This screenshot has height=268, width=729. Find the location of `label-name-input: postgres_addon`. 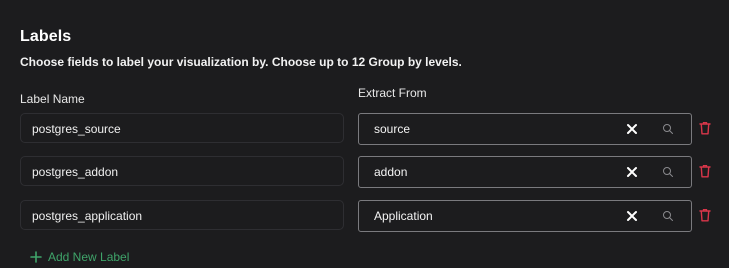

label-name-input: postgres_addon is located at coordinates (182, 171).